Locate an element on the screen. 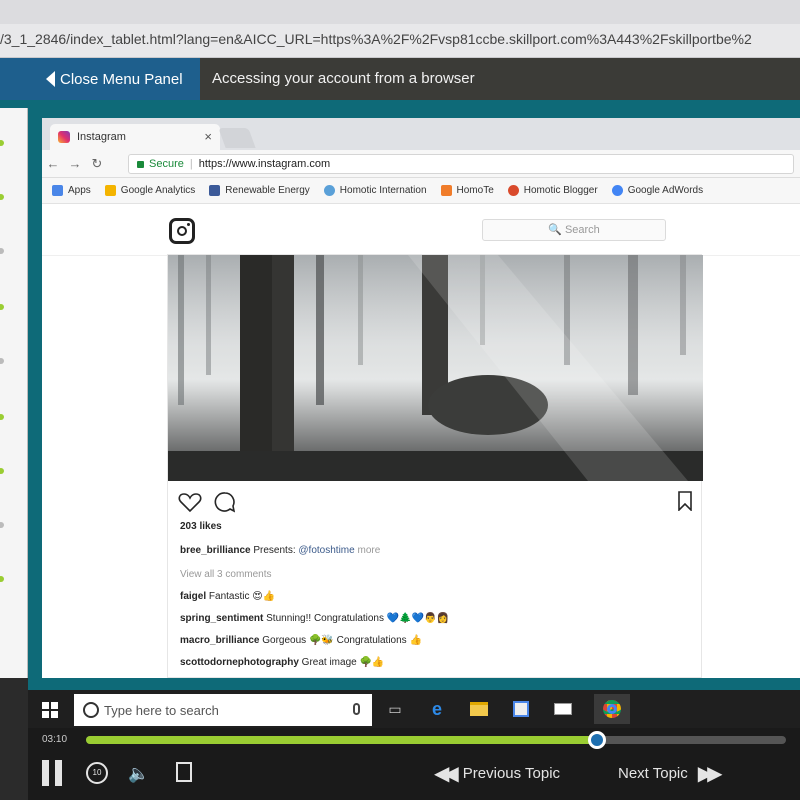 The height and width of the screenshot is (800, 800). bookmark-label: Homotic Internation is located at coordinates (383, 190).